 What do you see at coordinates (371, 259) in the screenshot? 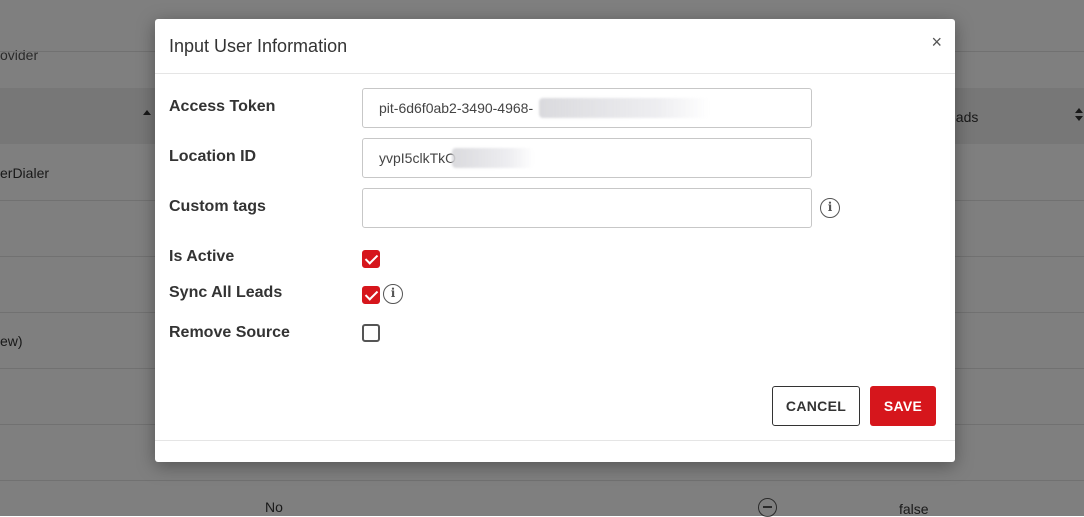
I see `is-active-checkbox` at bounding box center [371, 259].